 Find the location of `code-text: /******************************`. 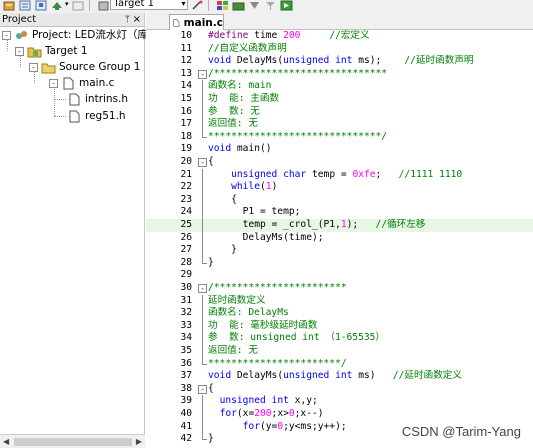

code-text: /****************************** is located at coordinates (298, 73).